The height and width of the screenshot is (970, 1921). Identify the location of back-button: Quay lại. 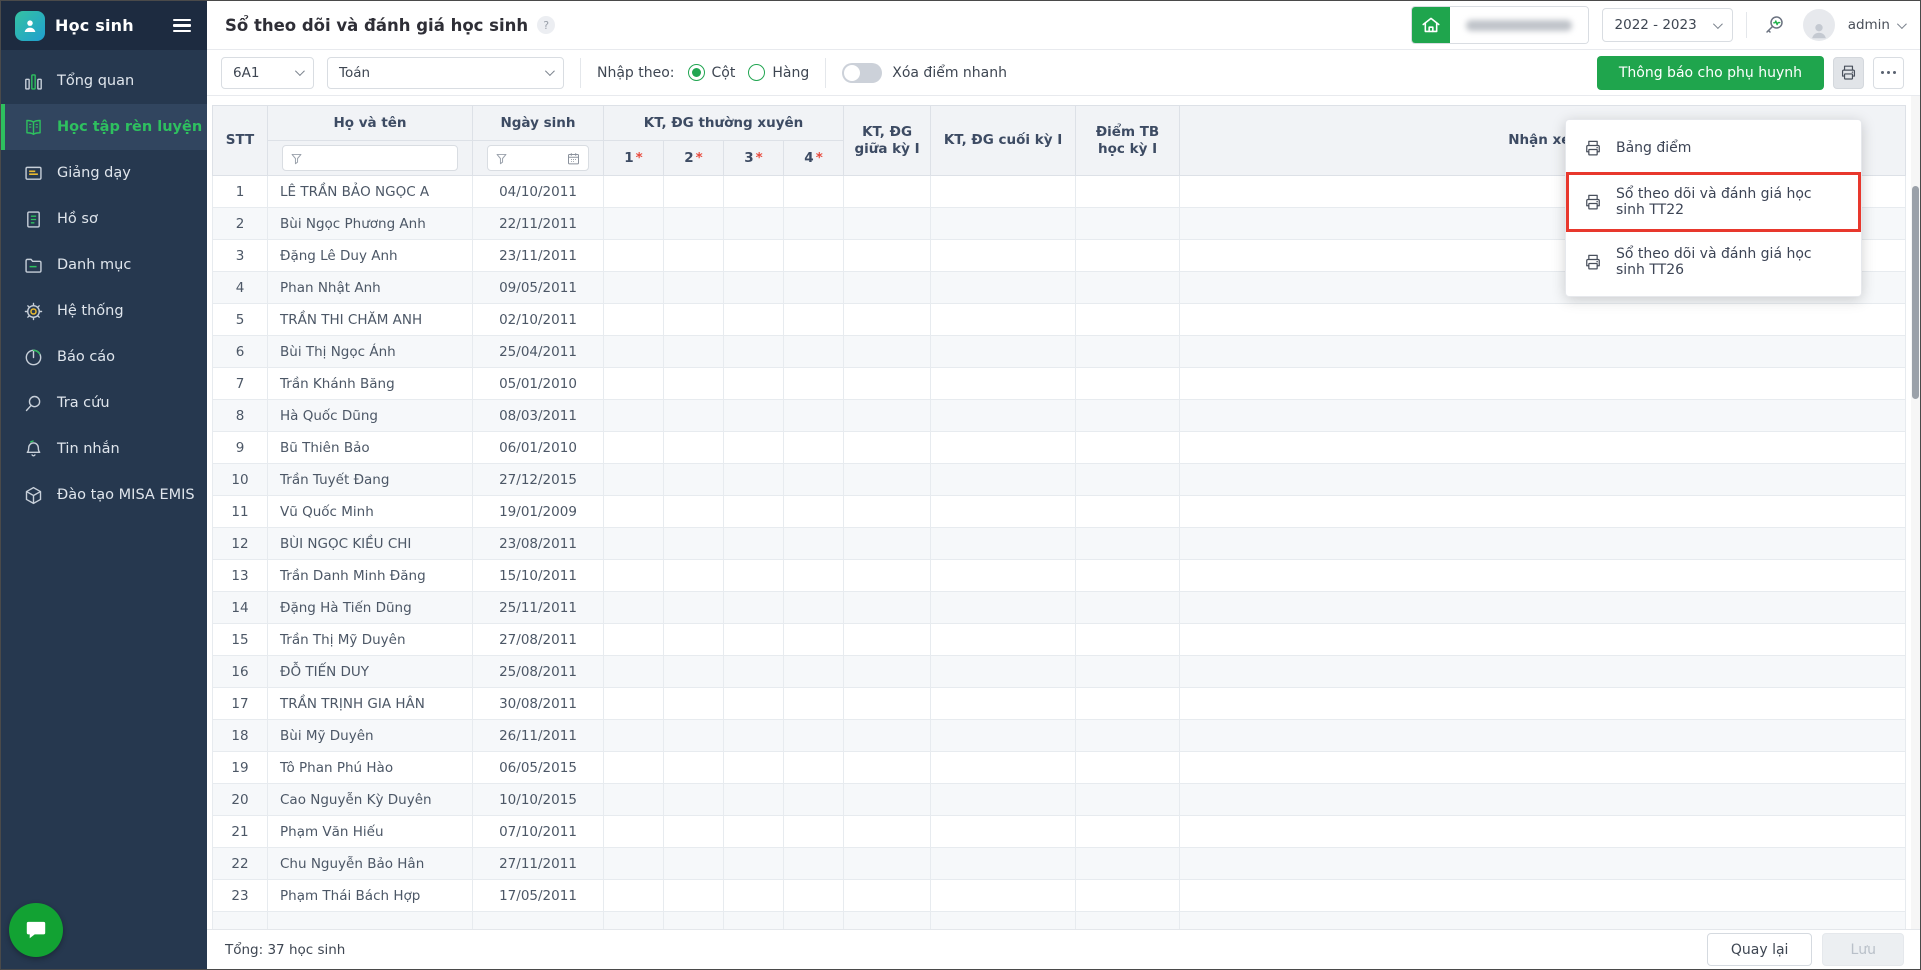
(1759, 949).